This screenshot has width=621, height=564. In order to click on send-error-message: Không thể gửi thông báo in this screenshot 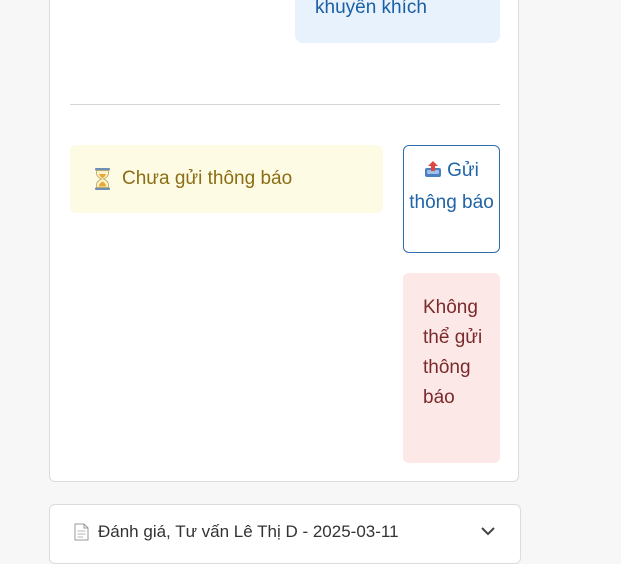, I will do `click(451, 368)`.